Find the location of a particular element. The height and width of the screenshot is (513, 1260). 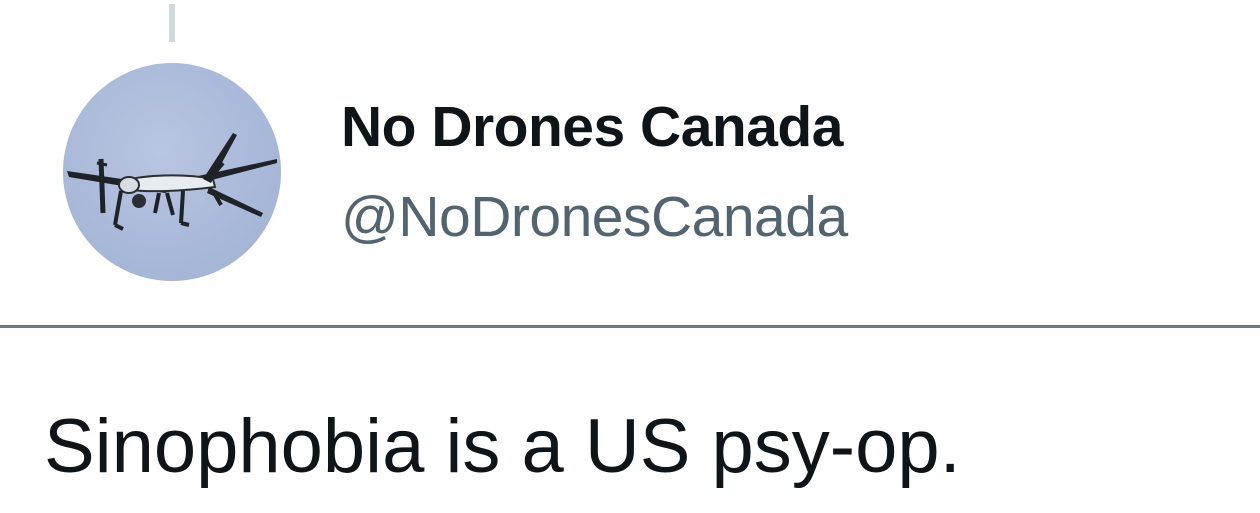

tweet-text: Sinophobia is a US psy-op. is located at coordinates (502, 446).